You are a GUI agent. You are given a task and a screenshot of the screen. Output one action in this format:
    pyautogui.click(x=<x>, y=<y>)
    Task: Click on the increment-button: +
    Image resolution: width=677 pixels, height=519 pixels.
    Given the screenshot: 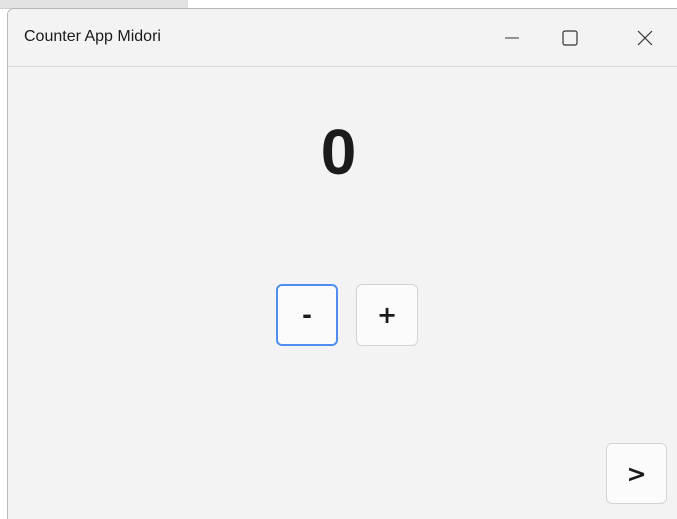 What is the action you would take?
    pyautogui.click(x=387, y=315)
    